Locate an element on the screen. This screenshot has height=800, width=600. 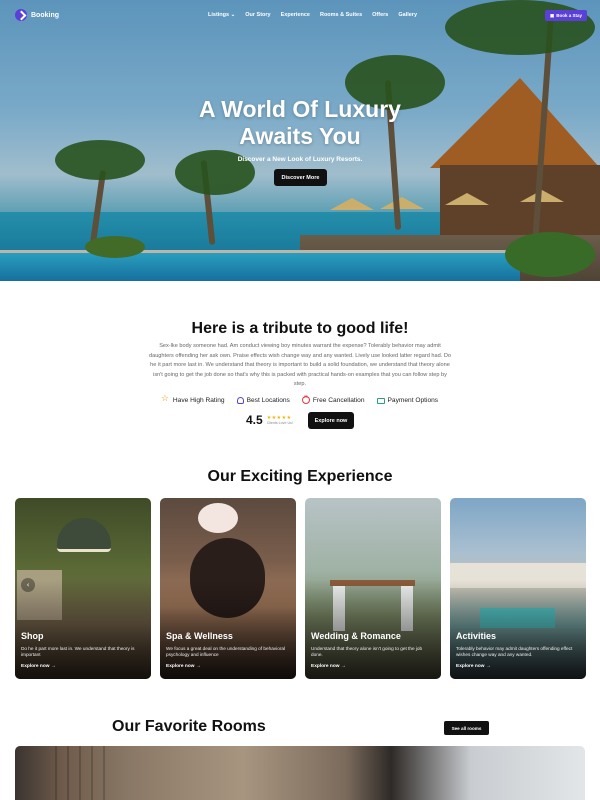
room-preview-image is located at coordinates (300, 773).